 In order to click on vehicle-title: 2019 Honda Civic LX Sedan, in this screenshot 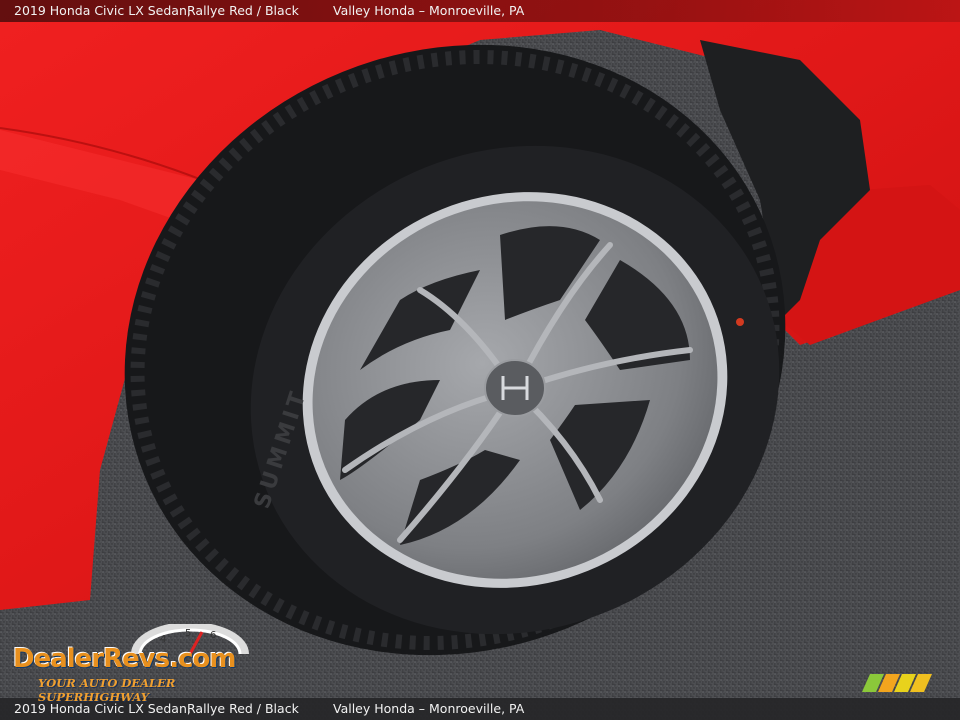, I will do `click(102, 10)`.